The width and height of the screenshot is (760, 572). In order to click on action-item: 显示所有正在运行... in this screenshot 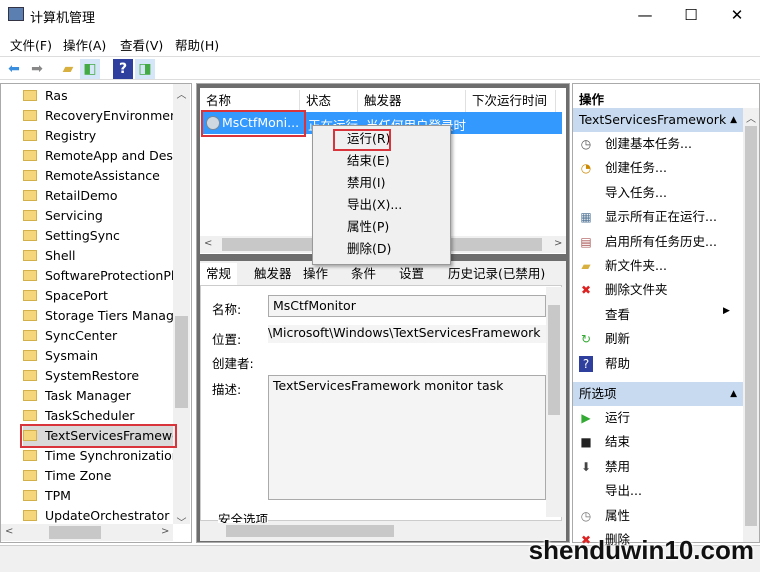, I will do `click(661, 217)`.